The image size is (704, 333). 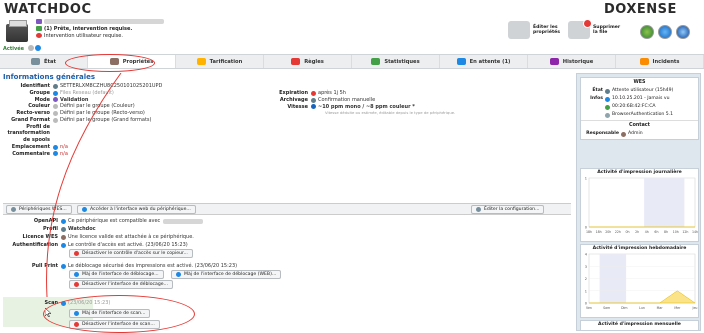 What do you see at coordinates (695, 232) in the screenshot?
I see `x-tick-label: 14h` at bounding box center [695, 232].